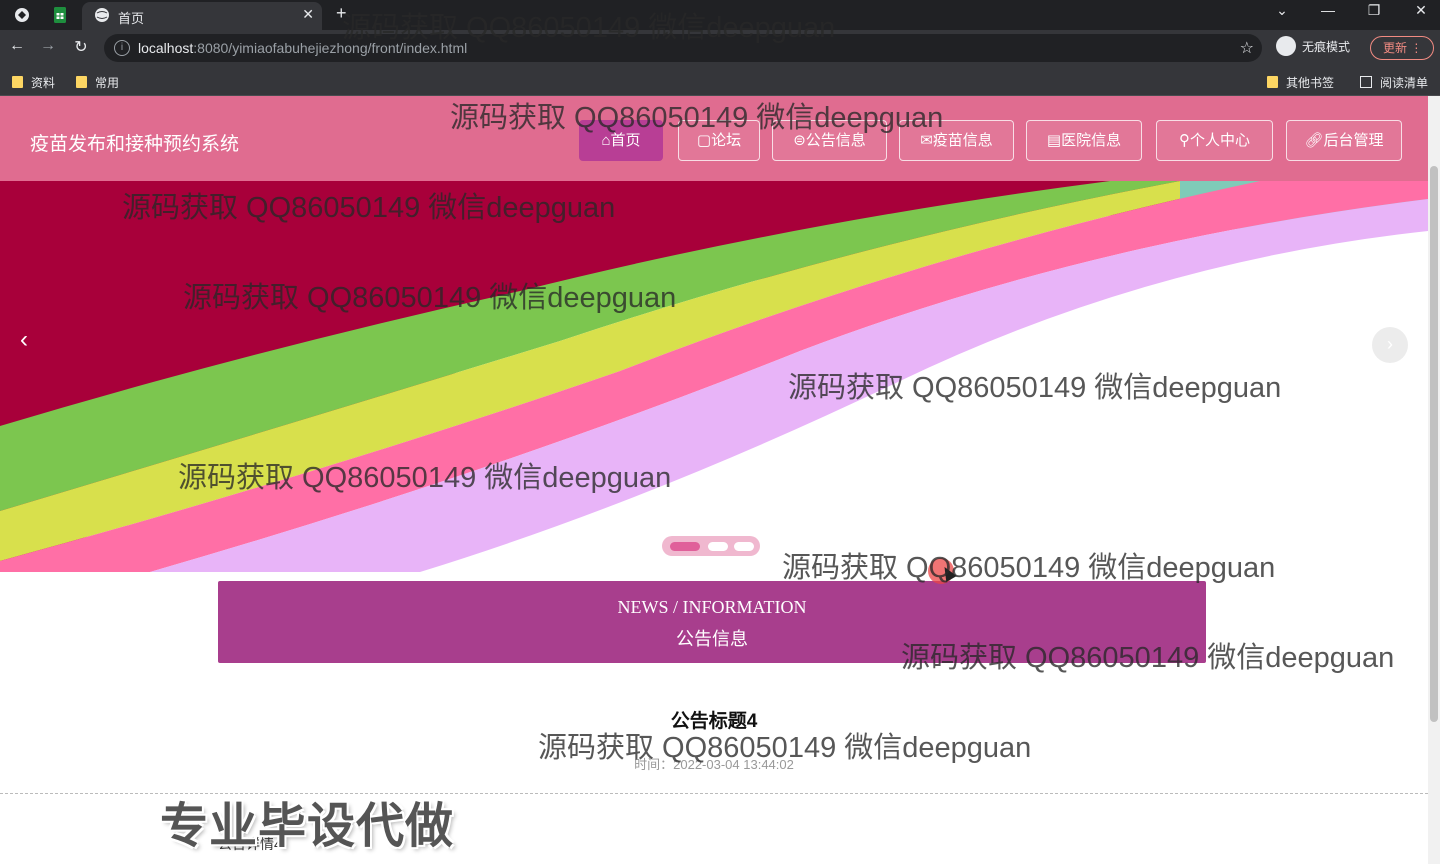 The height and width of the screenshot is (864, 1440). I want to click on nav-hospitals: ▤医院信息, so click(1084, 140).